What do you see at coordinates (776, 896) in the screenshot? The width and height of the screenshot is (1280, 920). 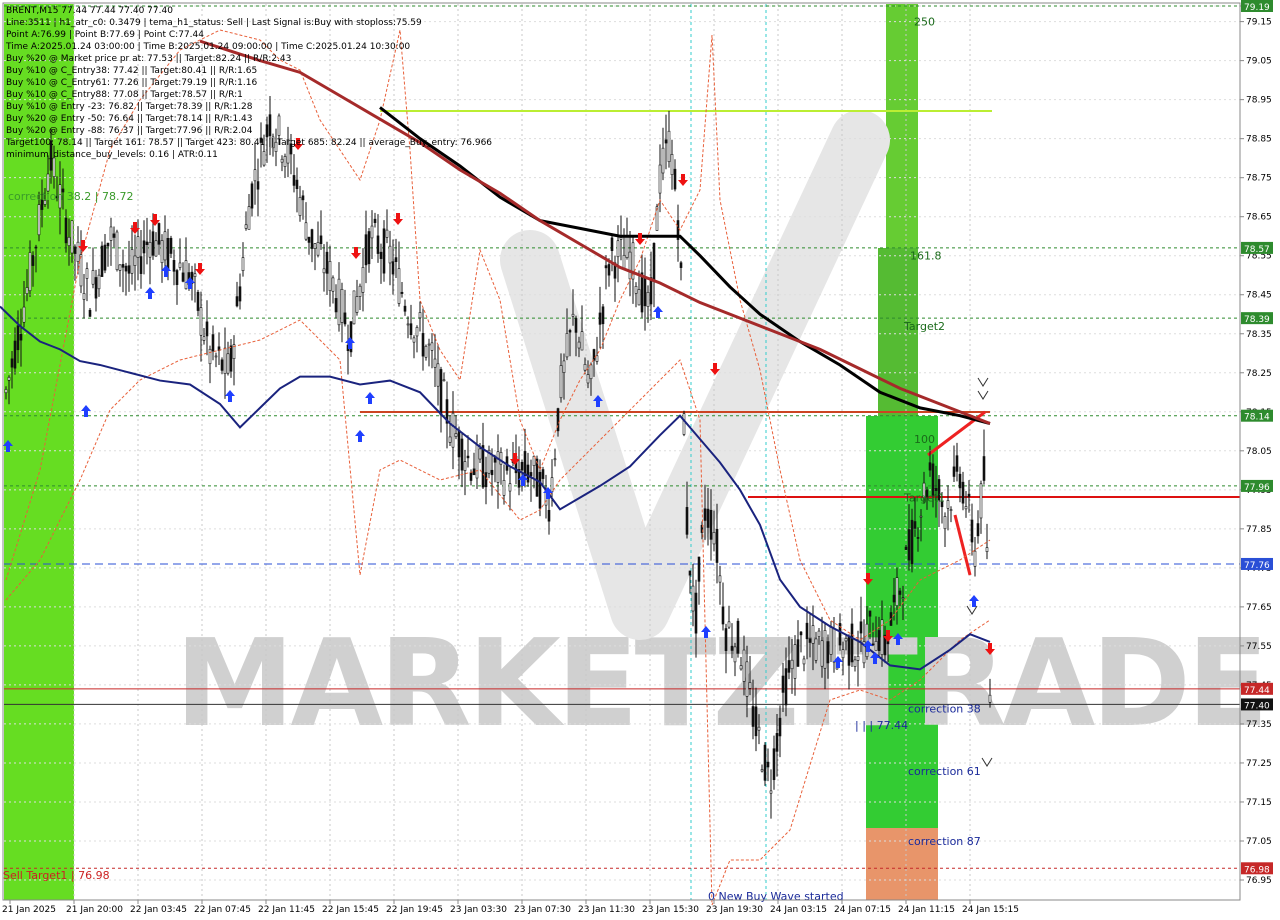 I see `annotation-label: 0 New Buy Wave started` at bounding box center [776, 896].